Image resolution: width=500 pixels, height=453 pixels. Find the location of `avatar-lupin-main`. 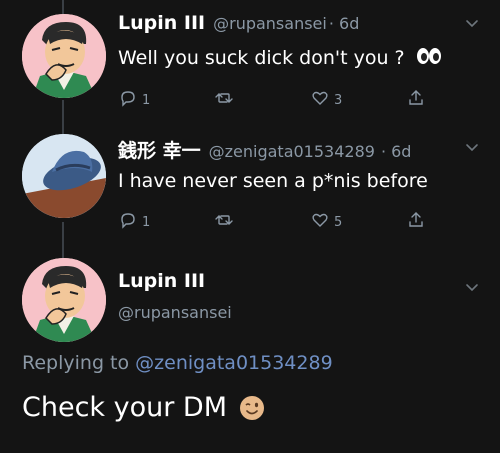

avatar-lupin-main is located at coordinates (64, 300).